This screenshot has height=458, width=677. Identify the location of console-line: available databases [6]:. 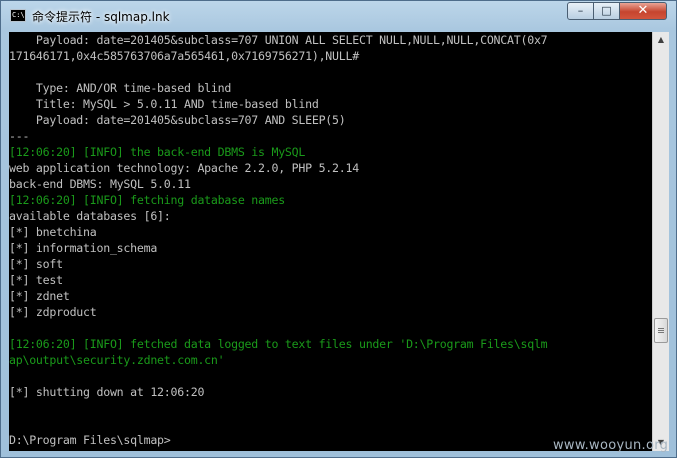
(90, 216).